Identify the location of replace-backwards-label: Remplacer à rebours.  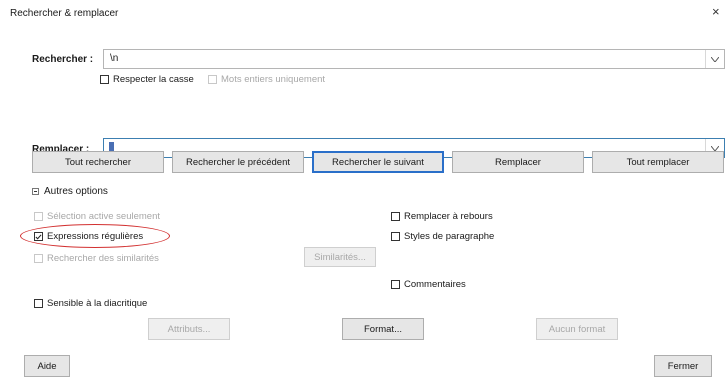
(448, 216).